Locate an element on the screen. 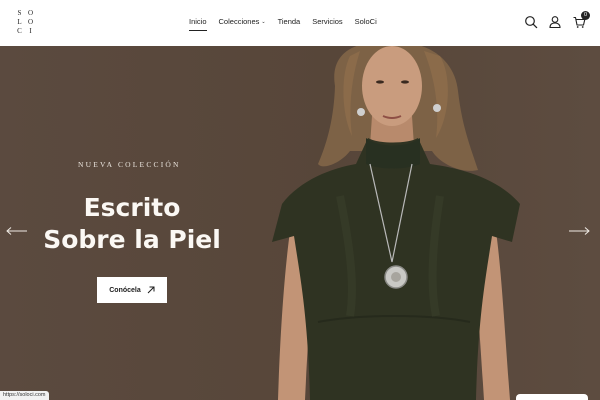  logo-letter: L is located at coordinates (19, 22).